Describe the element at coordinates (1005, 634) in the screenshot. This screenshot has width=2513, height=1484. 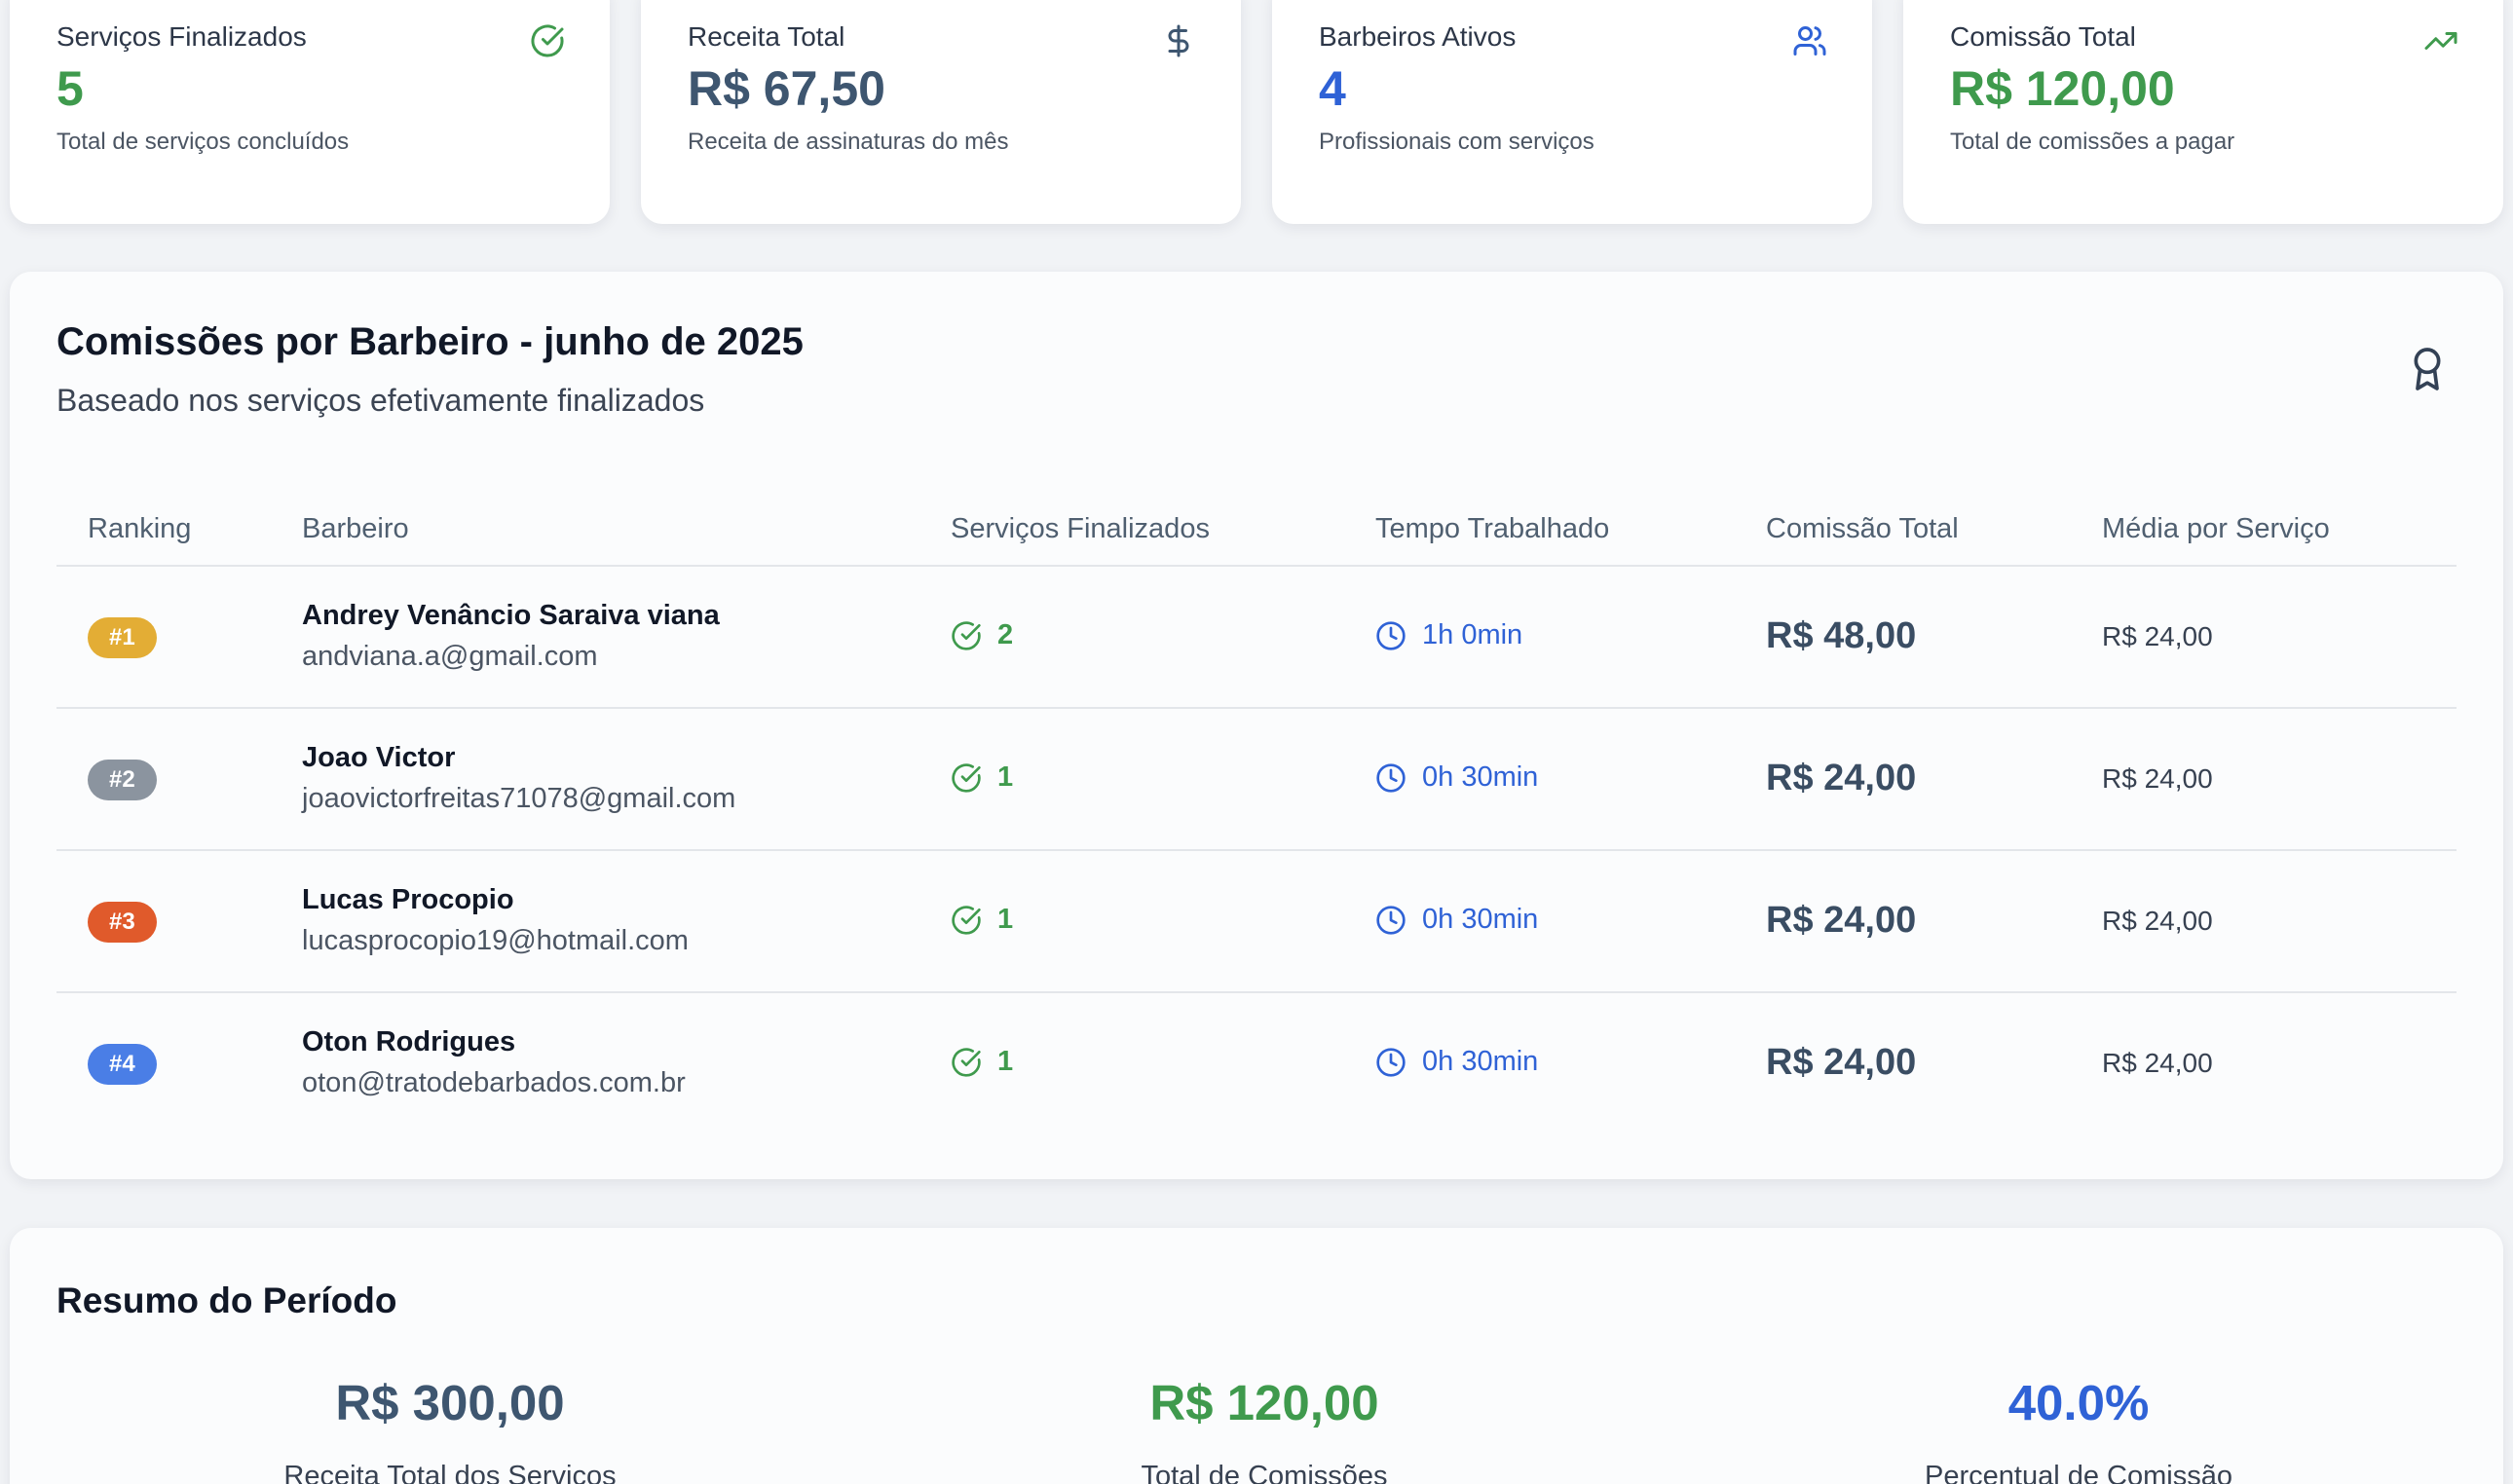
I see `services-count: 2` at that location.